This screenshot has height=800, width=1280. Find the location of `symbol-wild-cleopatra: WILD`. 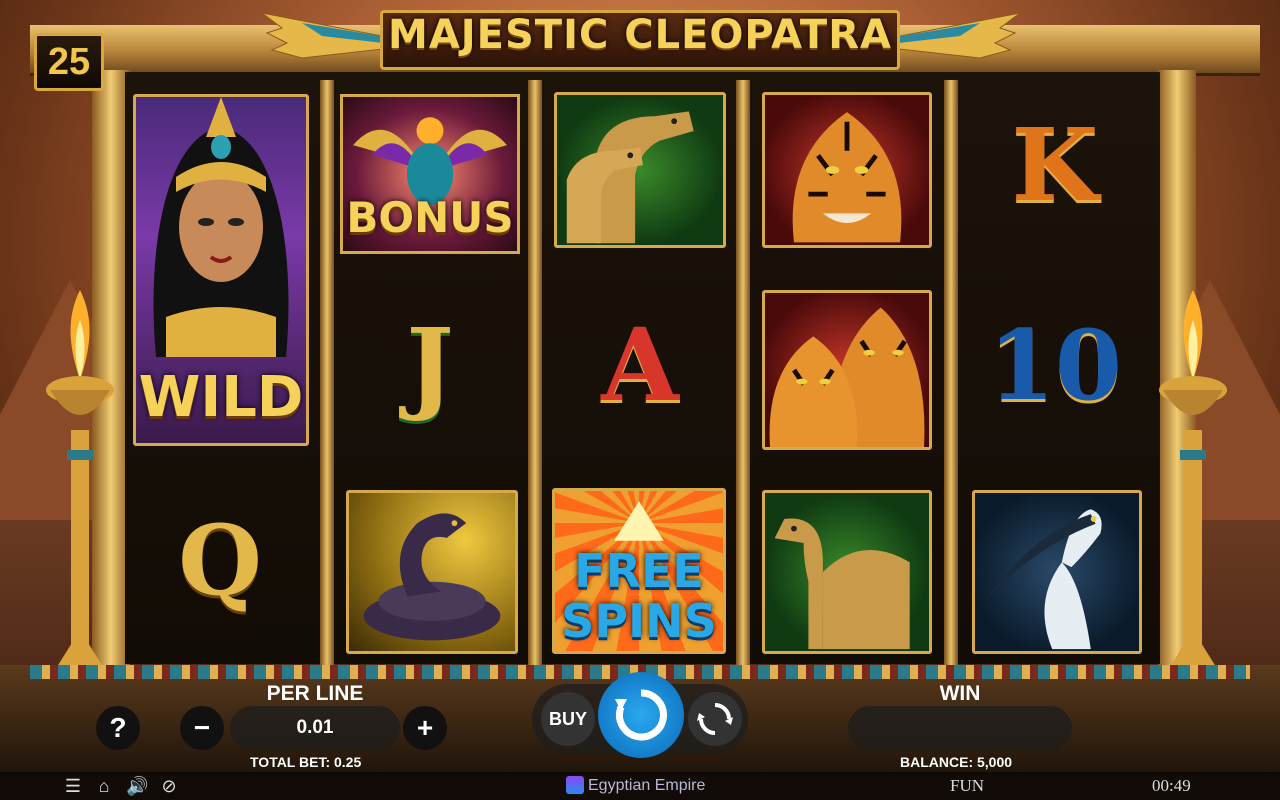

symbol-wild-cleopatra: WILD is located at coordinates (221, 270).